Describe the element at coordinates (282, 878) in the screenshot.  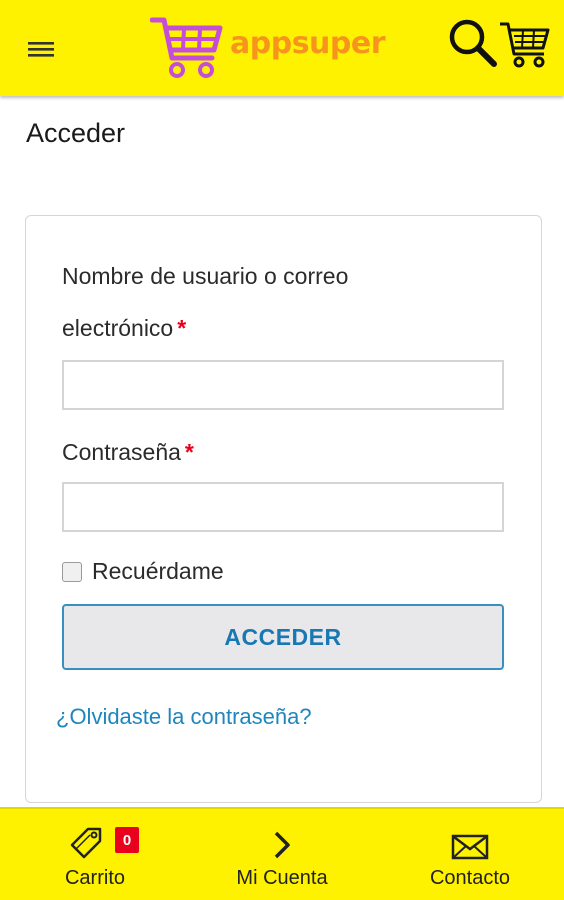
I see `nav-label-mi-cuenta: Mi Cuenta` at that location.